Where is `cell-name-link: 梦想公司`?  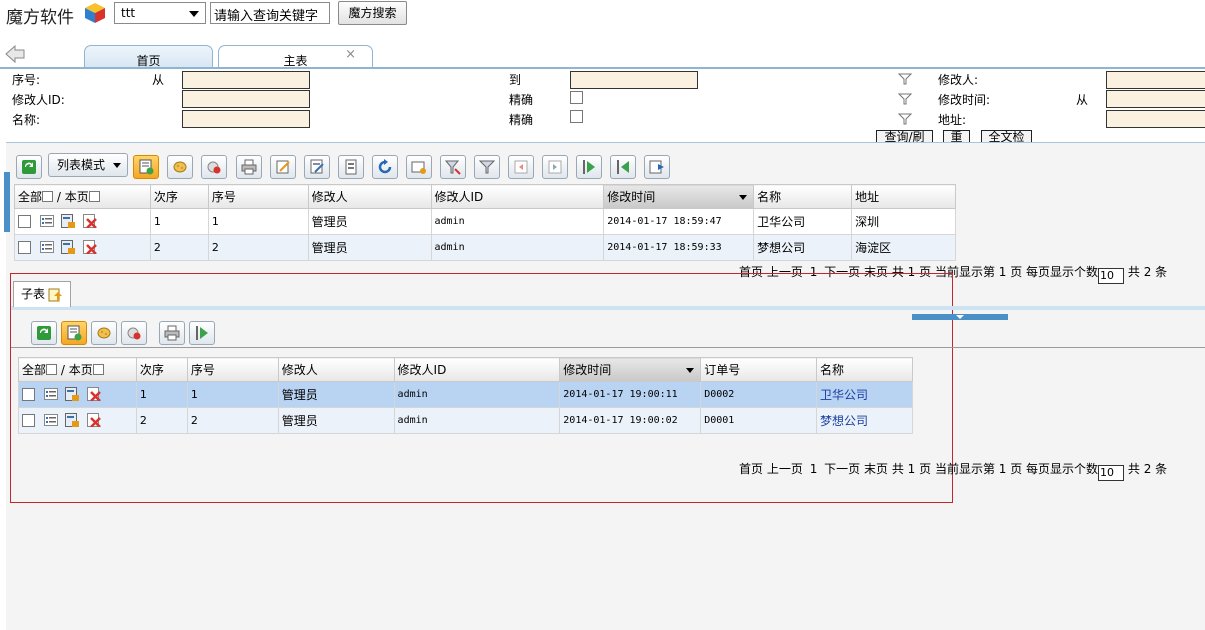 cell-name-link: 梦想公司 is located at coordinates (864, 420).